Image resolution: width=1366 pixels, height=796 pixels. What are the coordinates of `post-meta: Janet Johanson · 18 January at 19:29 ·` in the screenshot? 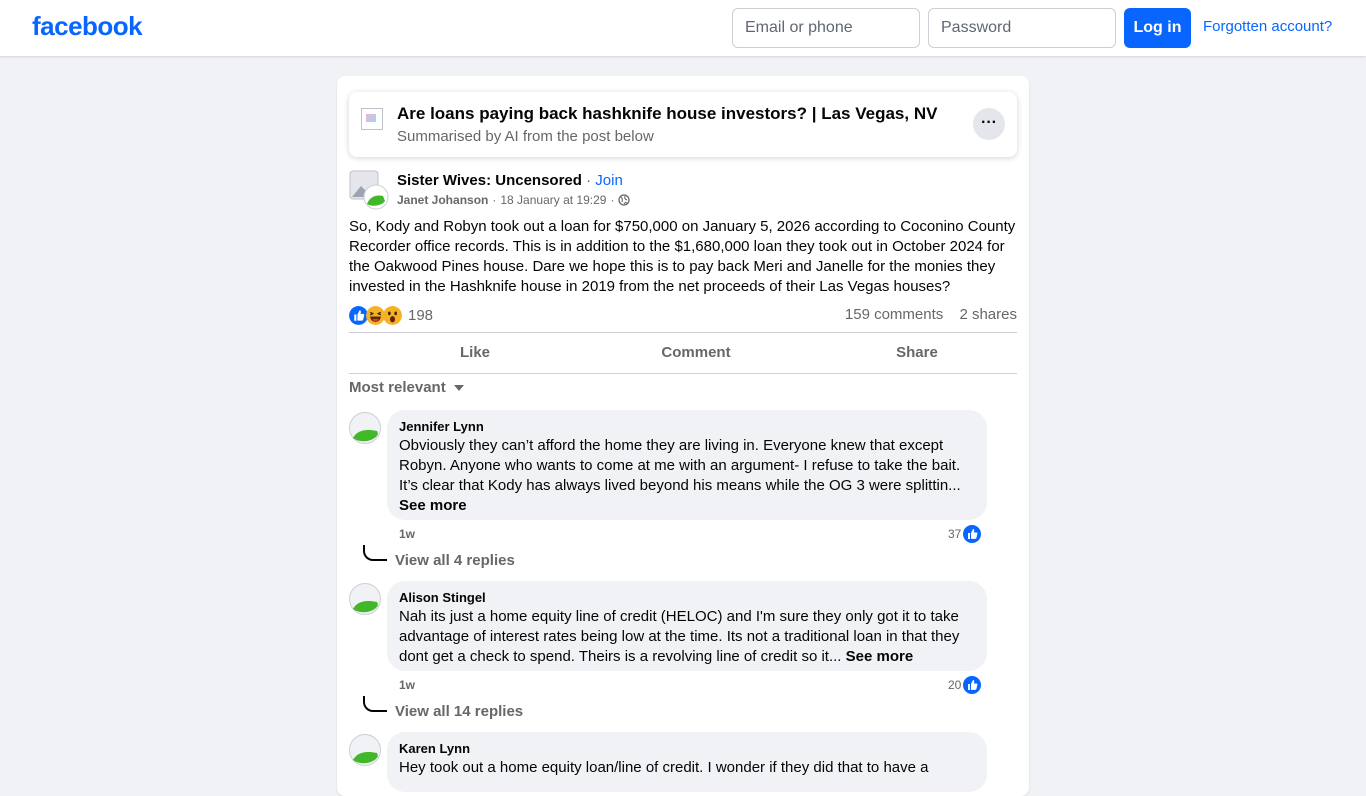 It's located at (514, 200).